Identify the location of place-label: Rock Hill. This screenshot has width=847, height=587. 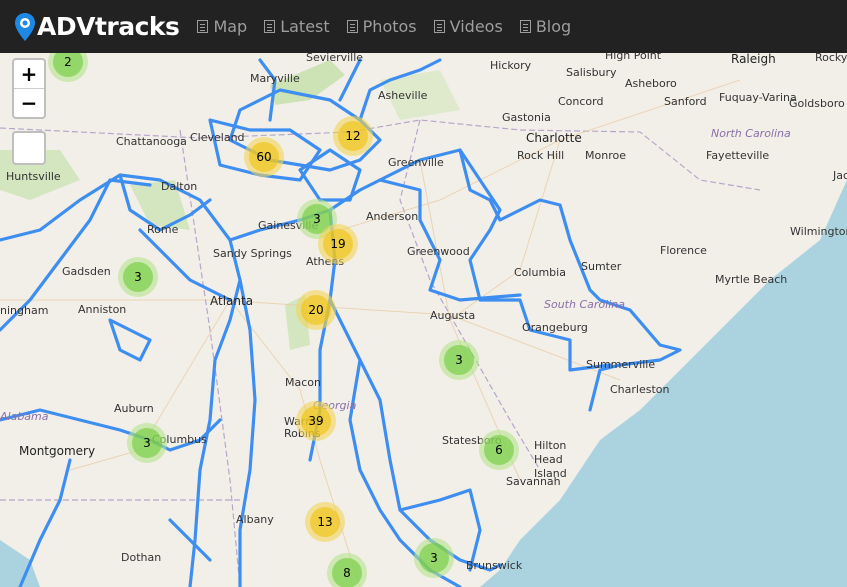
(541, 155).